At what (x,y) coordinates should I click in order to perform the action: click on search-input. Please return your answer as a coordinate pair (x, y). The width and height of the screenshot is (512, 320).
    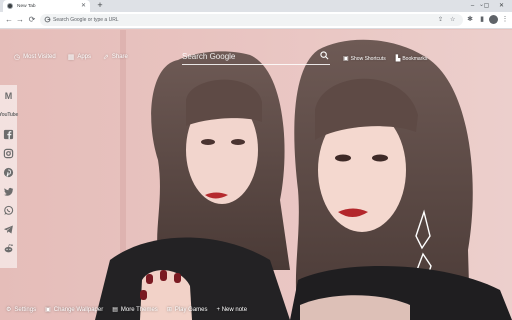
    Looking at the image, I should click on (247, 56).